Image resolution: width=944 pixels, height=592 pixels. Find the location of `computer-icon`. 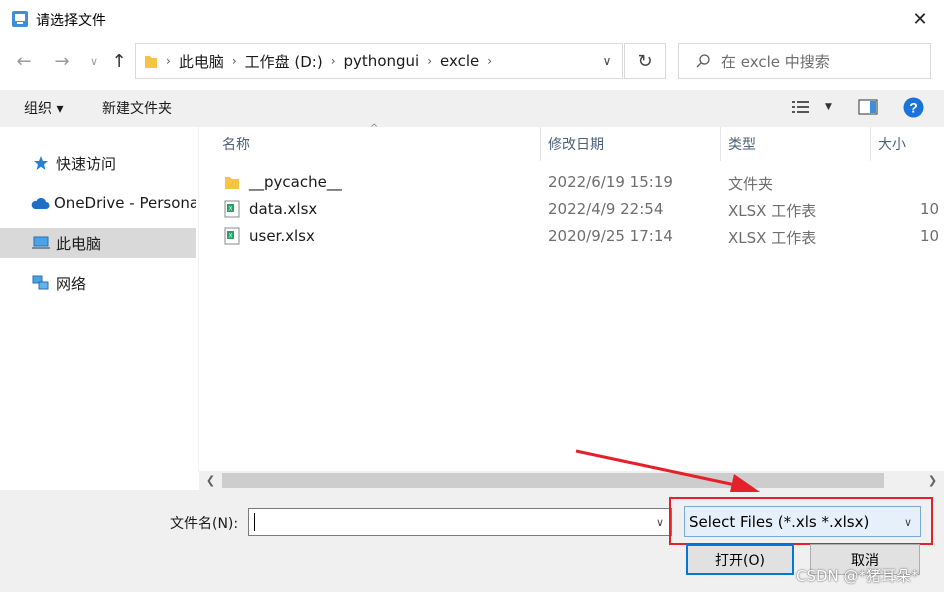

computer-icon is located at coordinates (41, 243).